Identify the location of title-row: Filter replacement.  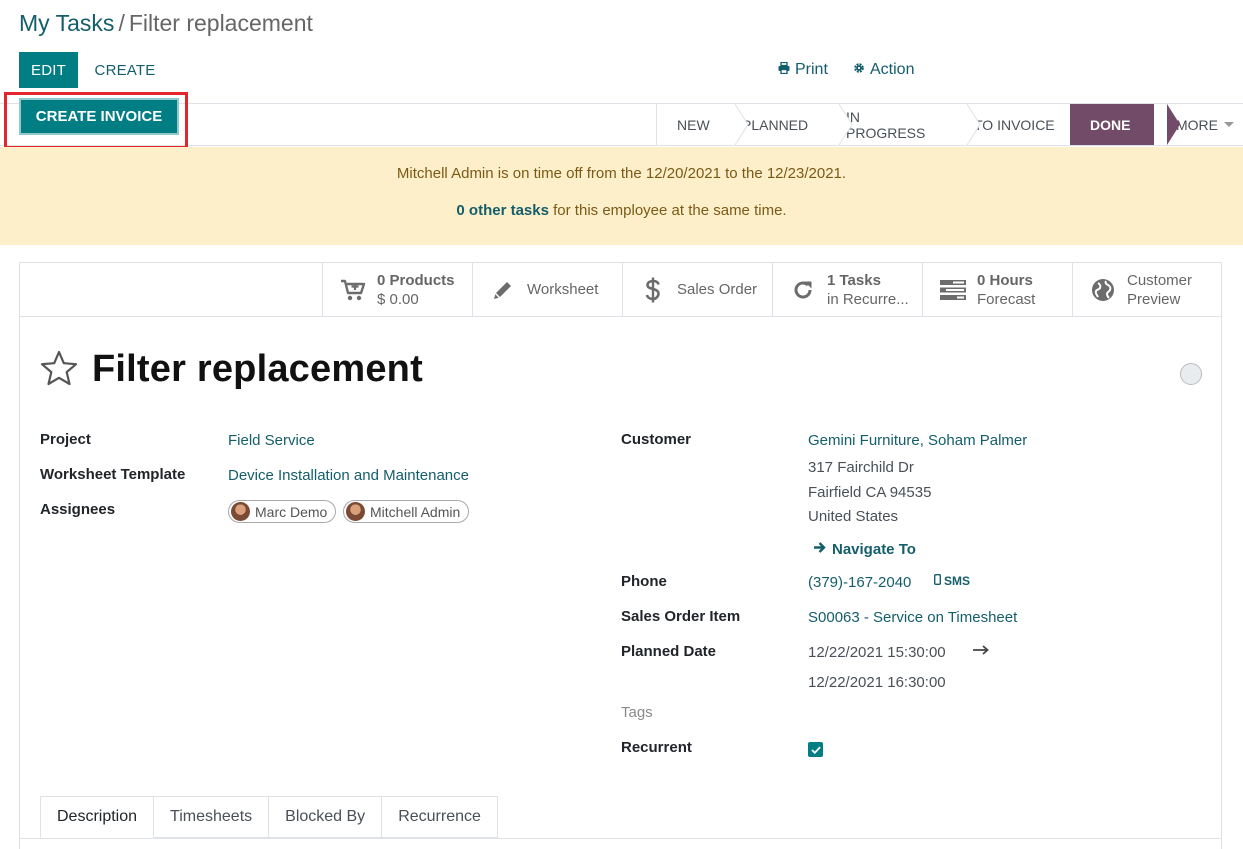
(231, 369).